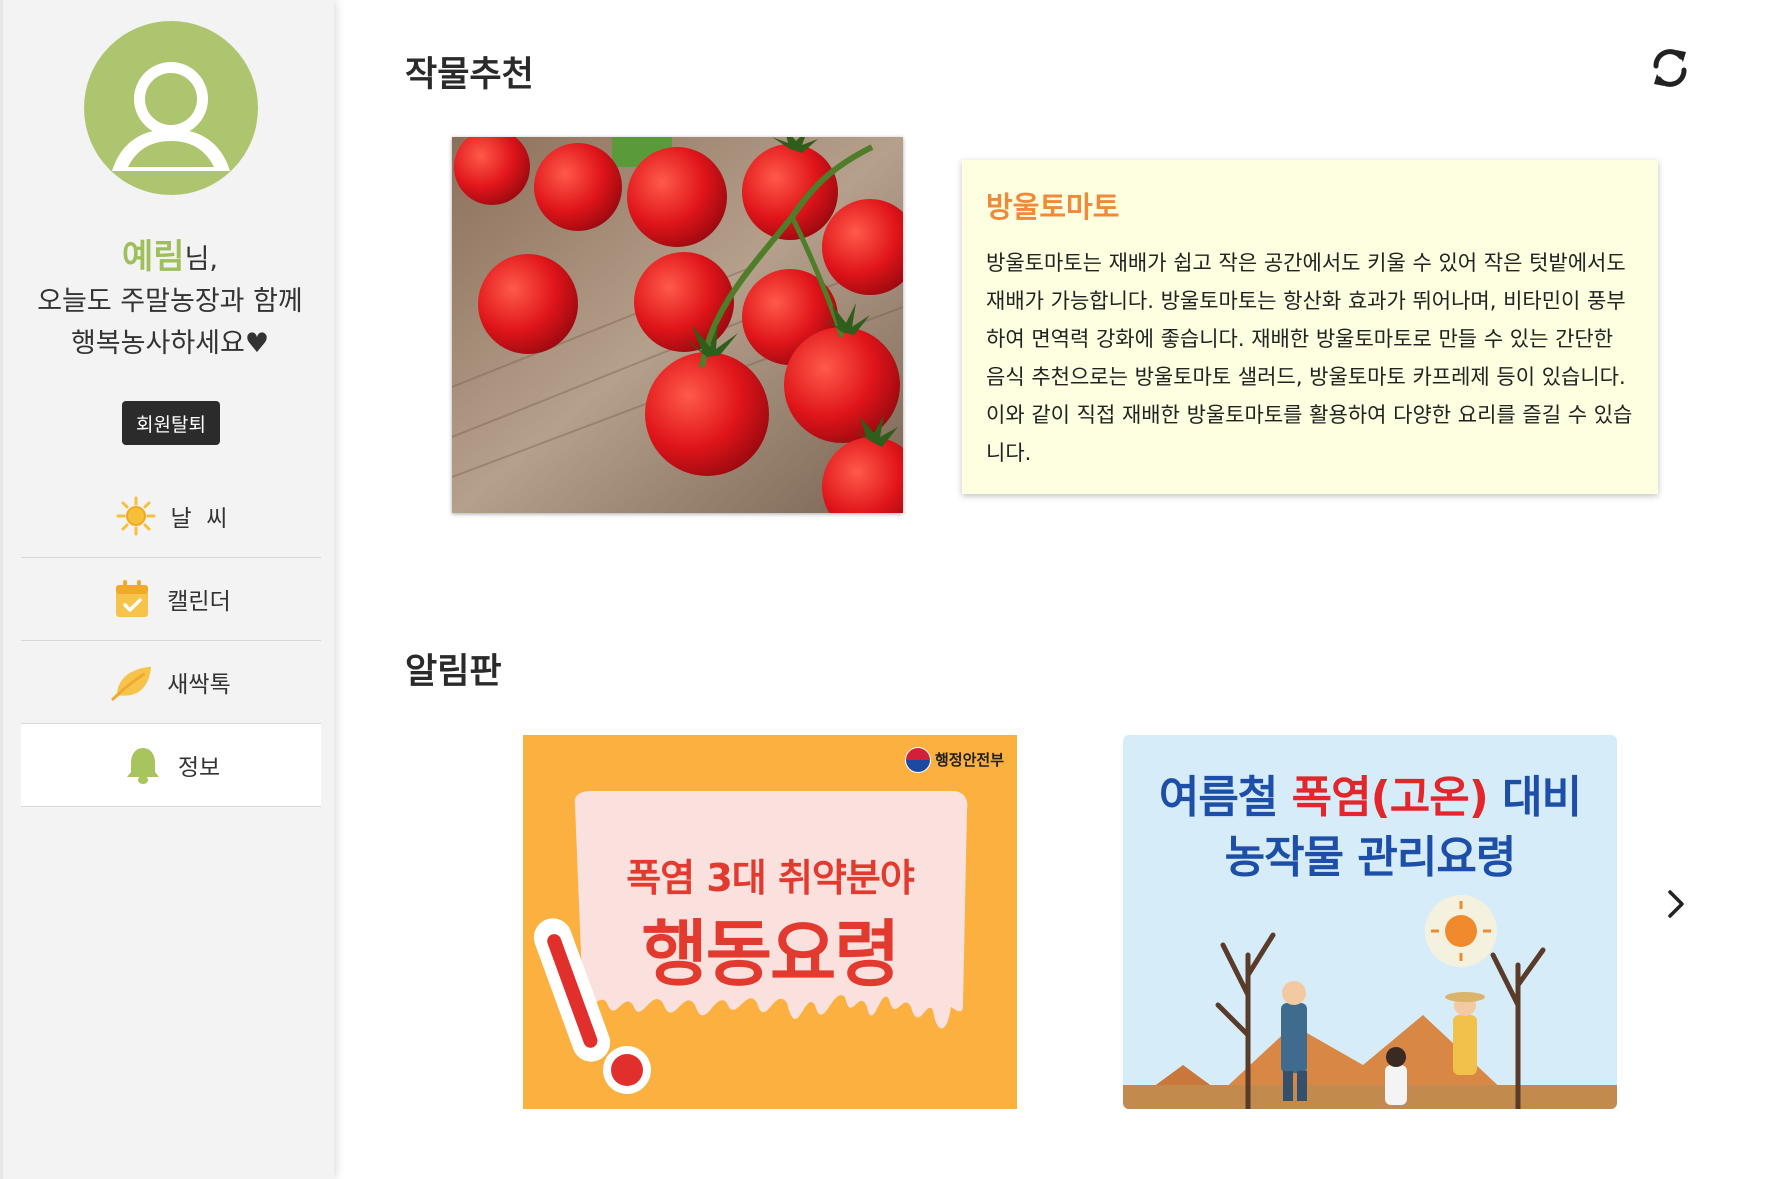 This screenshot has height=1179, width=1772. What do you see at coordinates (1370, 857) in the screenshot?
I see `notice-subheading: 농작물 관리요령` at bounding box center [1370, 857].